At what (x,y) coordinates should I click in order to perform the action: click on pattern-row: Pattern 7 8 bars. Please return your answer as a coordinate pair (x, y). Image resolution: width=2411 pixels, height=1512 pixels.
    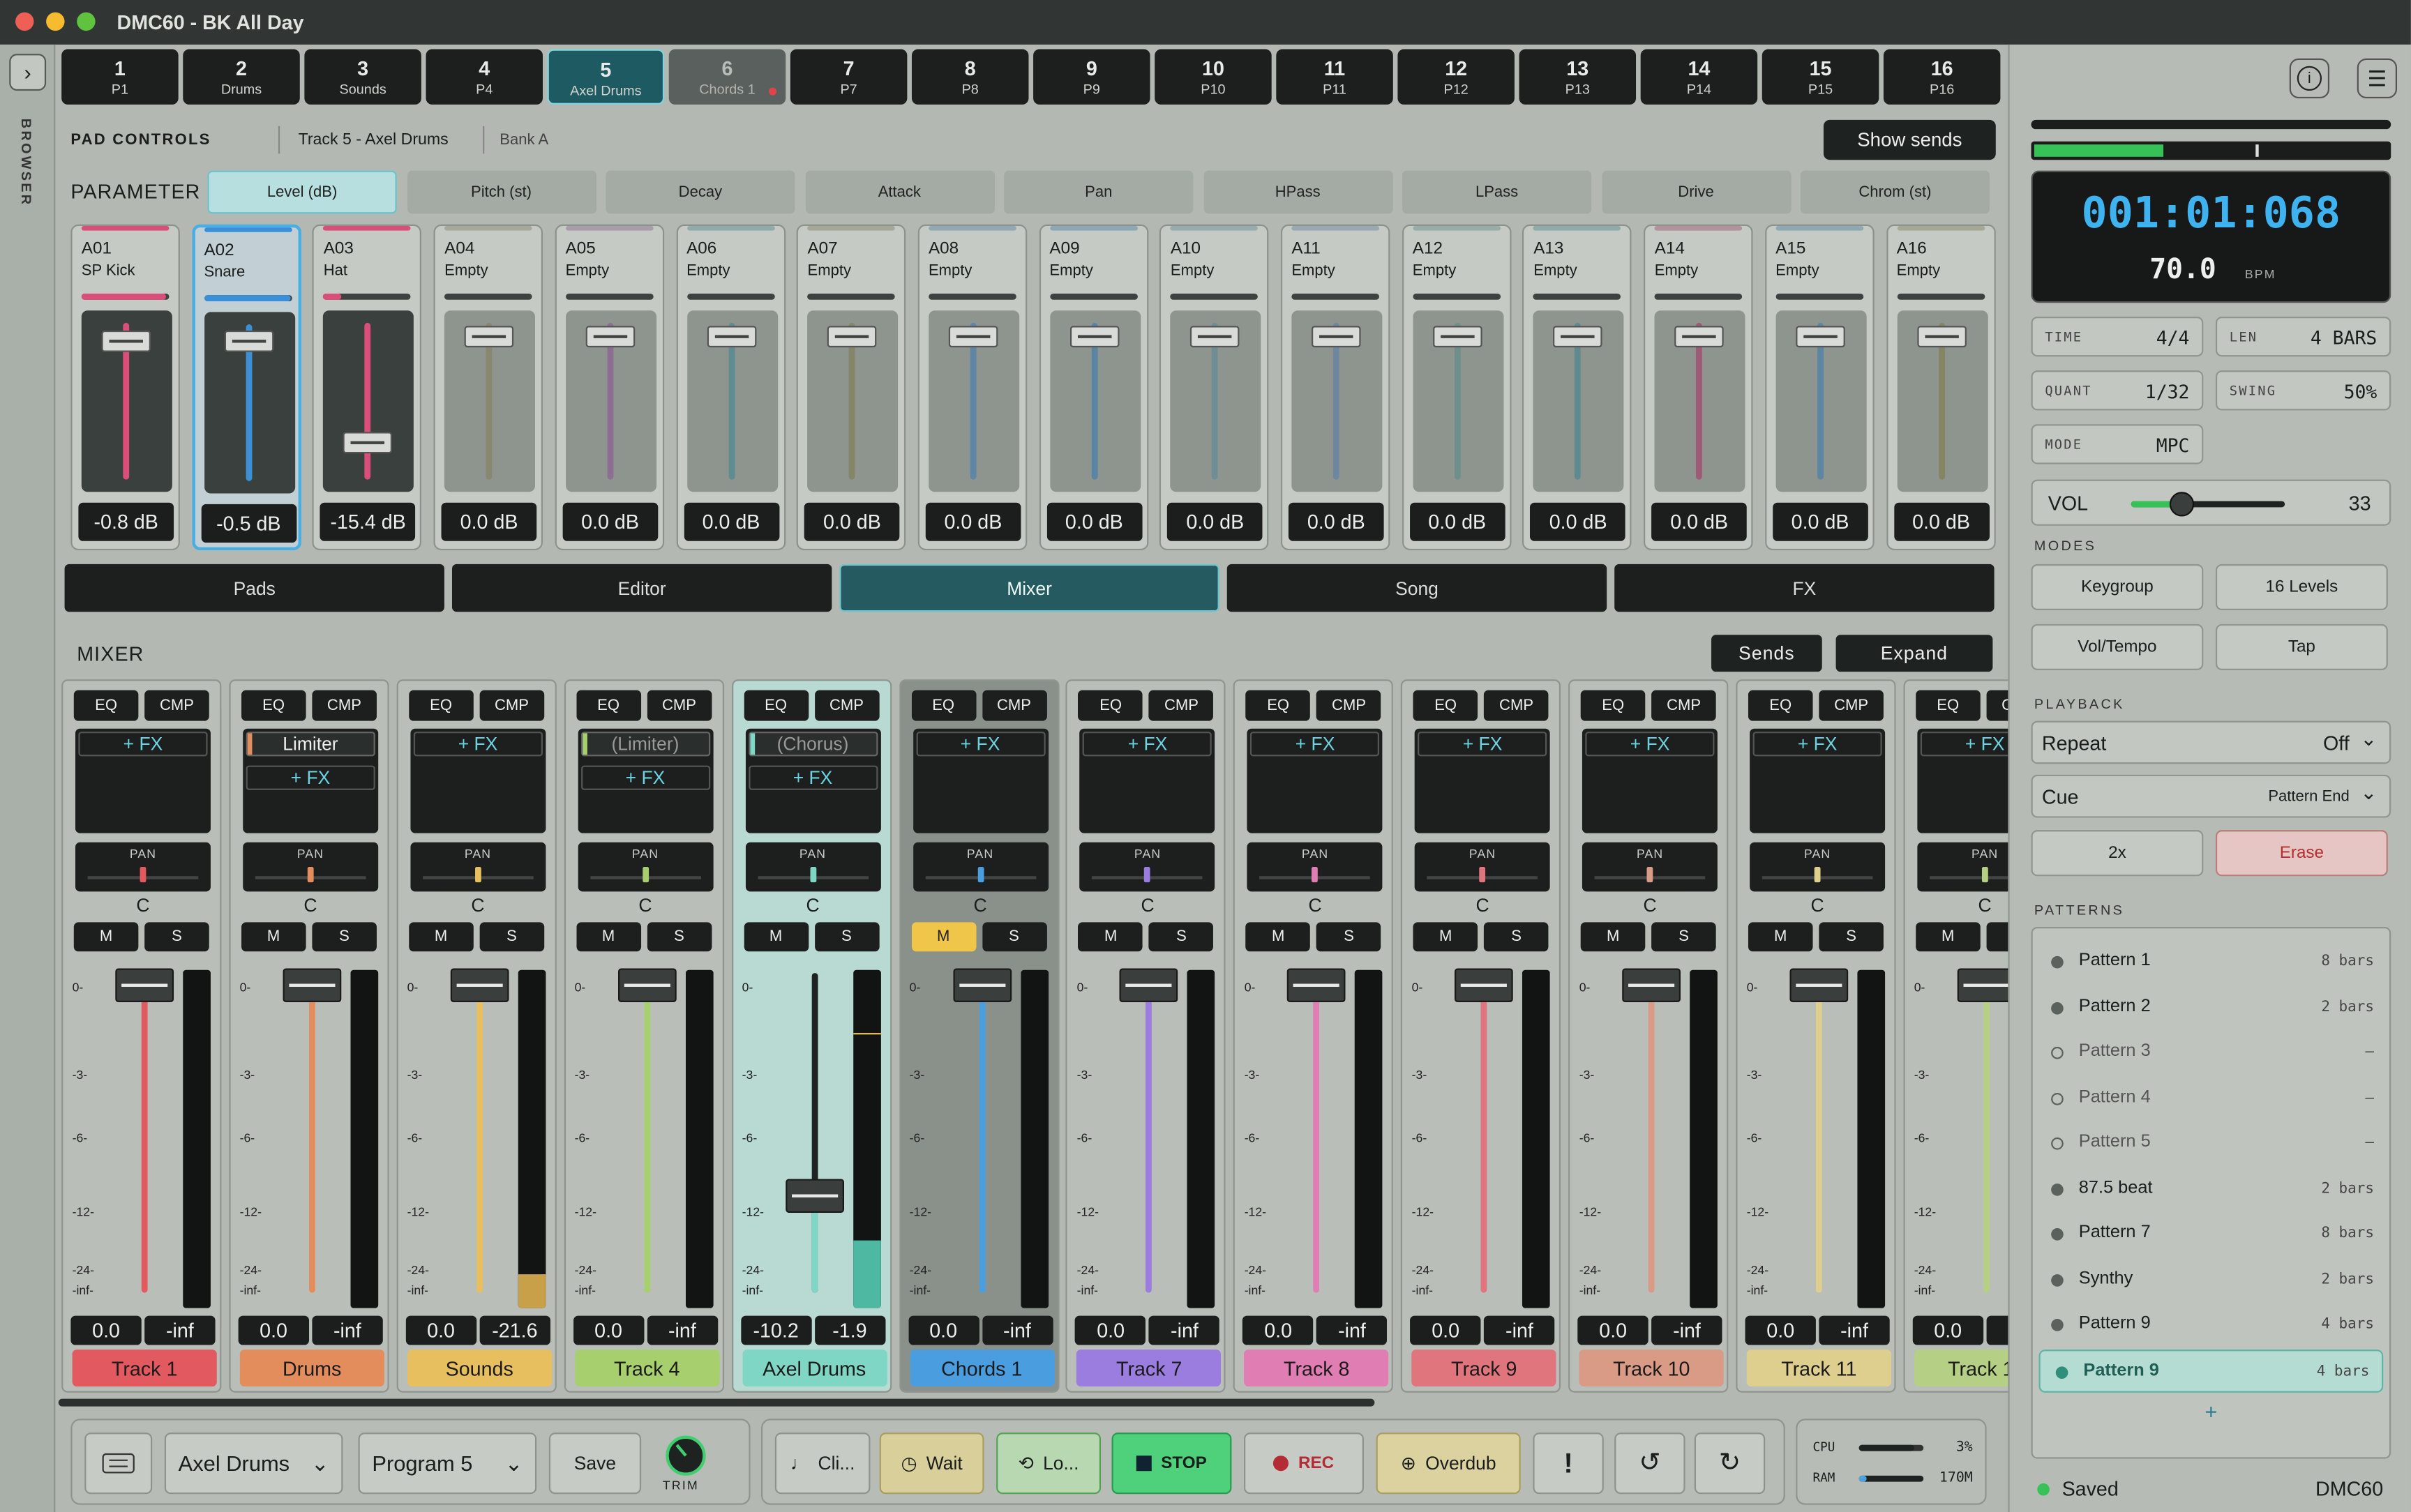
    Looking at the image, I should click on (2211, 1234).